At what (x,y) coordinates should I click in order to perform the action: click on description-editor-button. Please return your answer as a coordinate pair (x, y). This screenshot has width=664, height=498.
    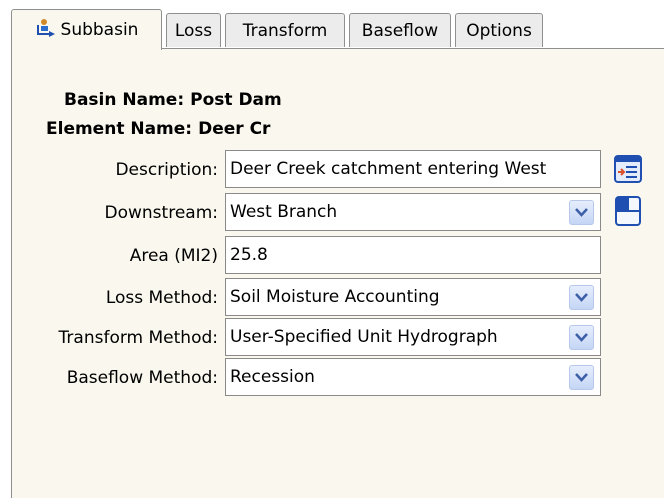
    Looking at the image, I should click on (628, 169).